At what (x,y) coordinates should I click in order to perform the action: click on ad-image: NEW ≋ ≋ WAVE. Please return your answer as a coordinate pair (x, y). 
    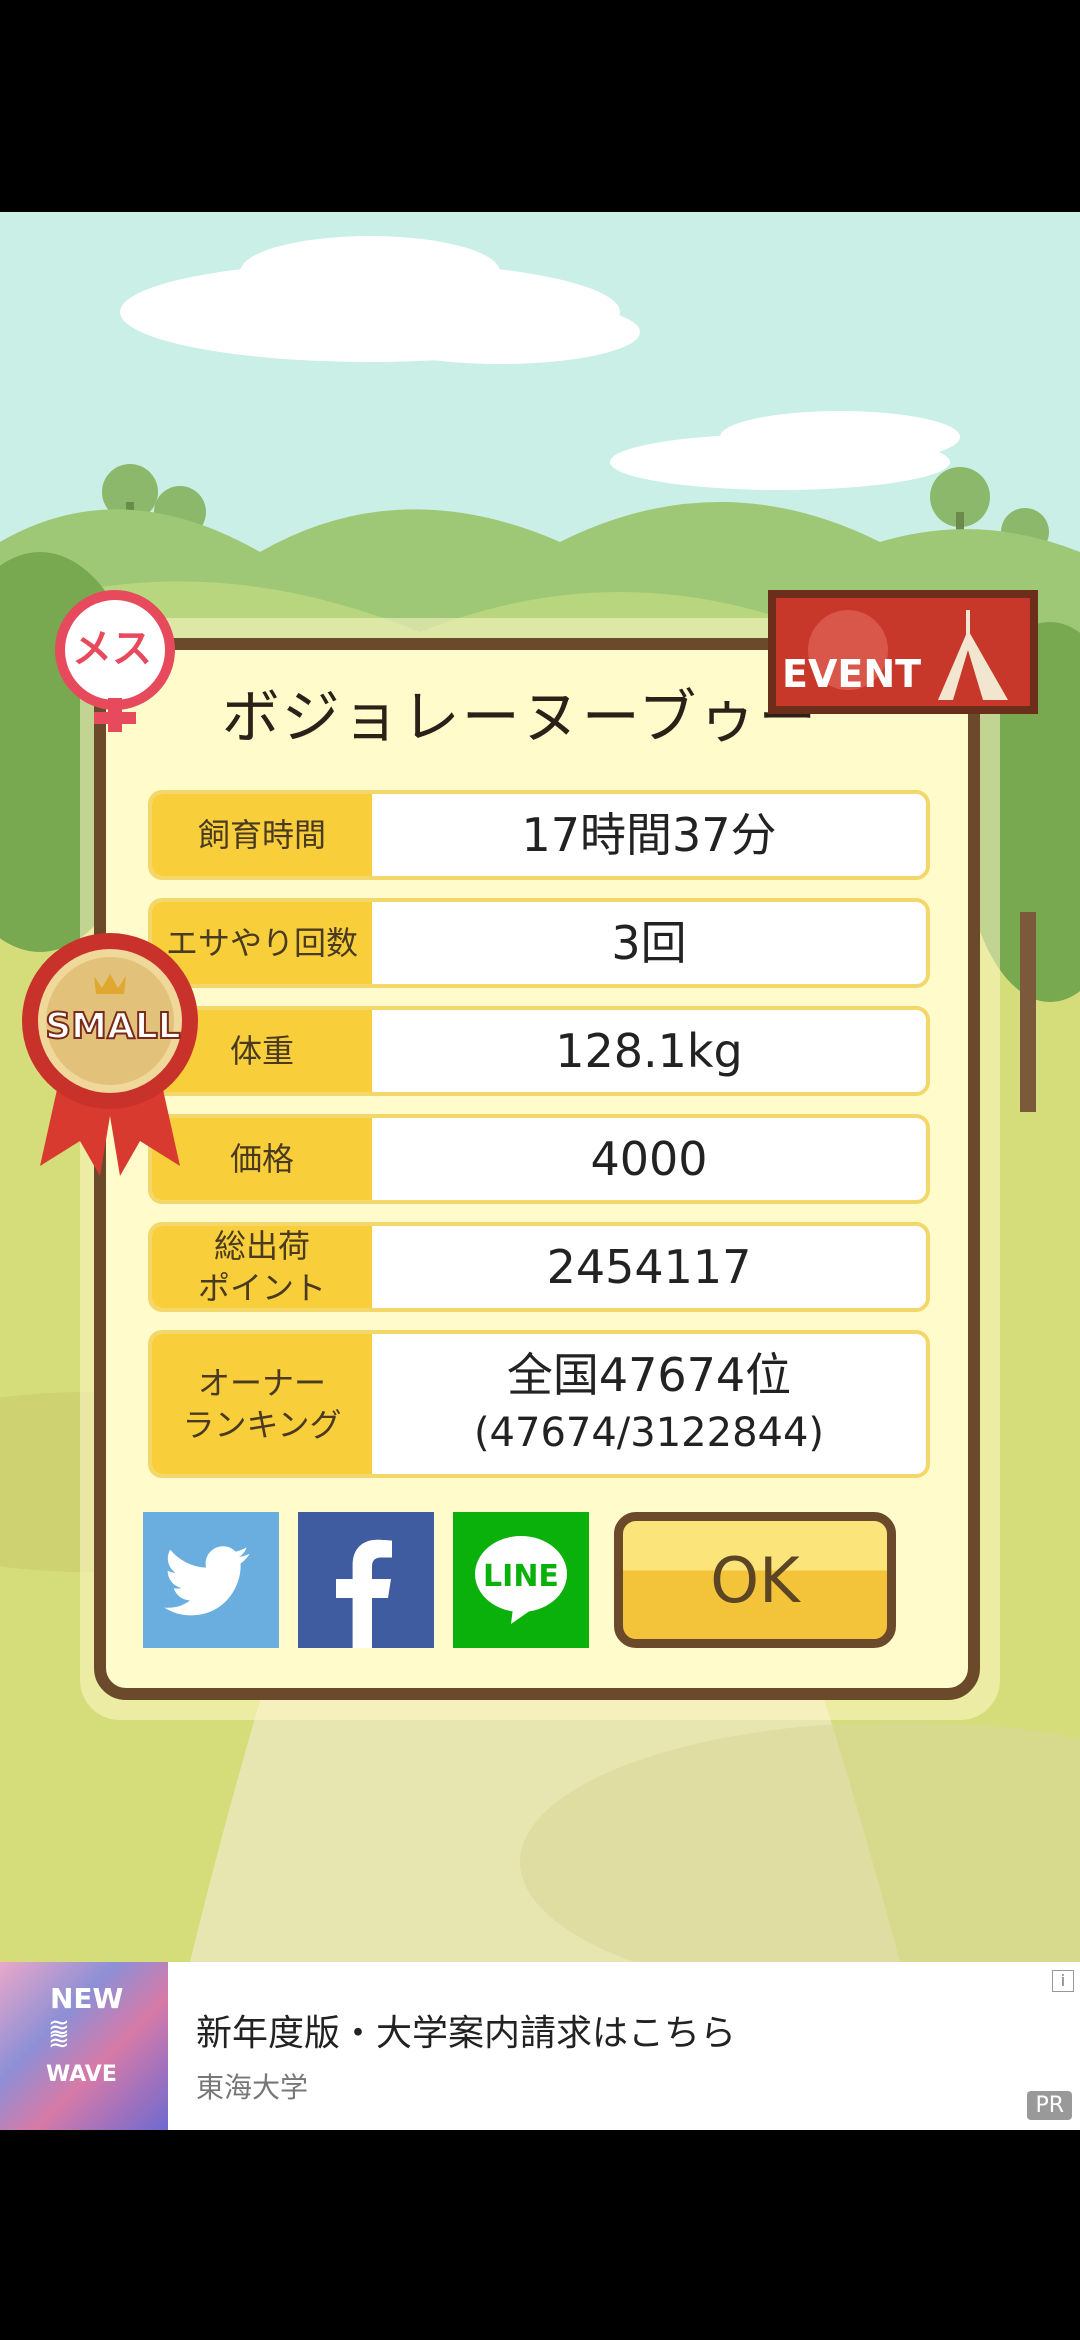
    Looking at the image, I should click on (84, 2046).